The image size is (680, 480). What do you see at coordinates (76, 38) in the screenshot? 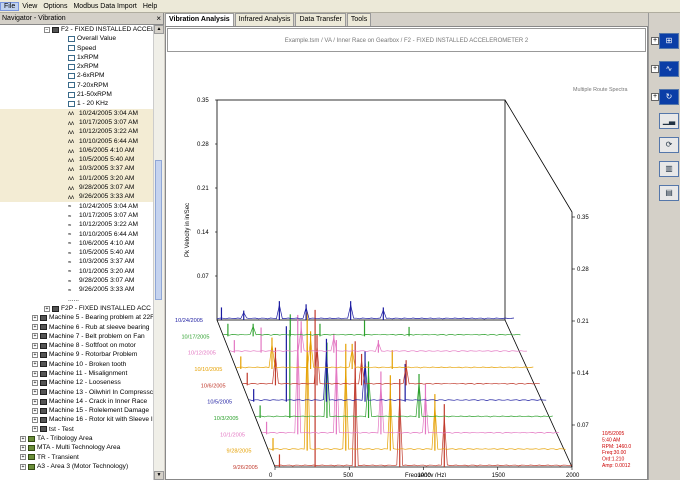
I see `tree-item: Overall Value` at bounding box center [76, 38].